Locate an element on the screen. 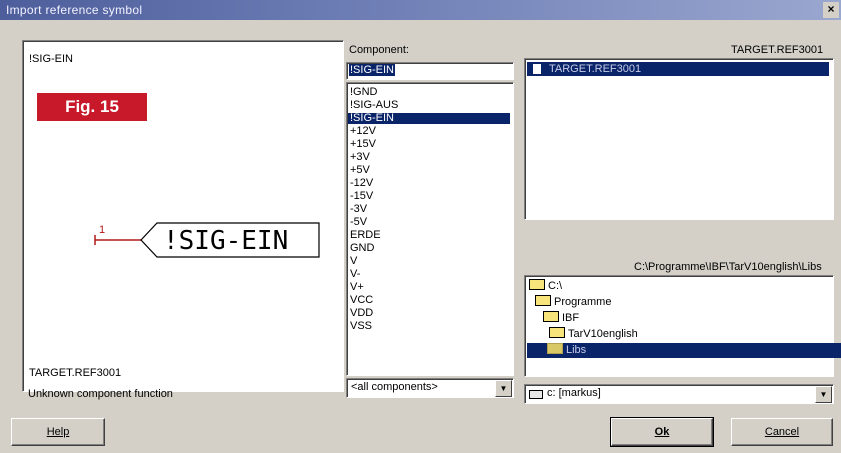  component-list-item: ERDE is located at coordinates (365, 235).